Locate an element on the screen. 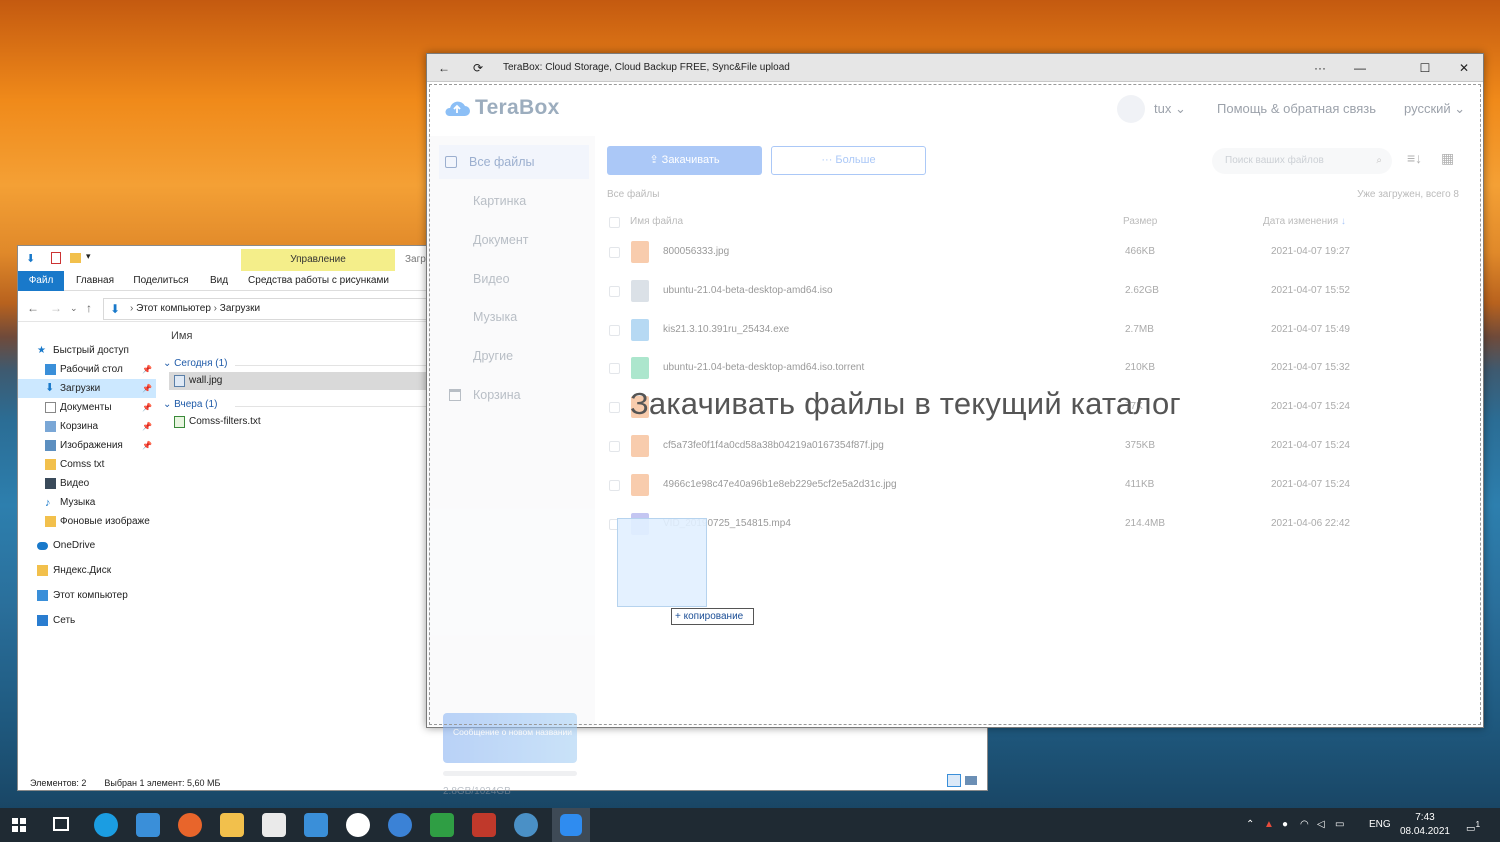 Image resolution: width=1500 pixels, height=842 pixels. task-view-icon is located at coordinates (61, 824).